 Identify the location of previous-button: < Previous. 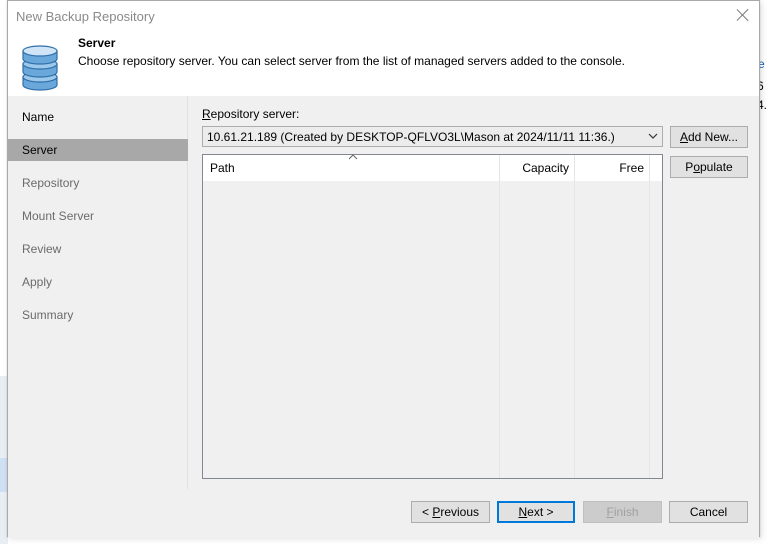
(450, 512).